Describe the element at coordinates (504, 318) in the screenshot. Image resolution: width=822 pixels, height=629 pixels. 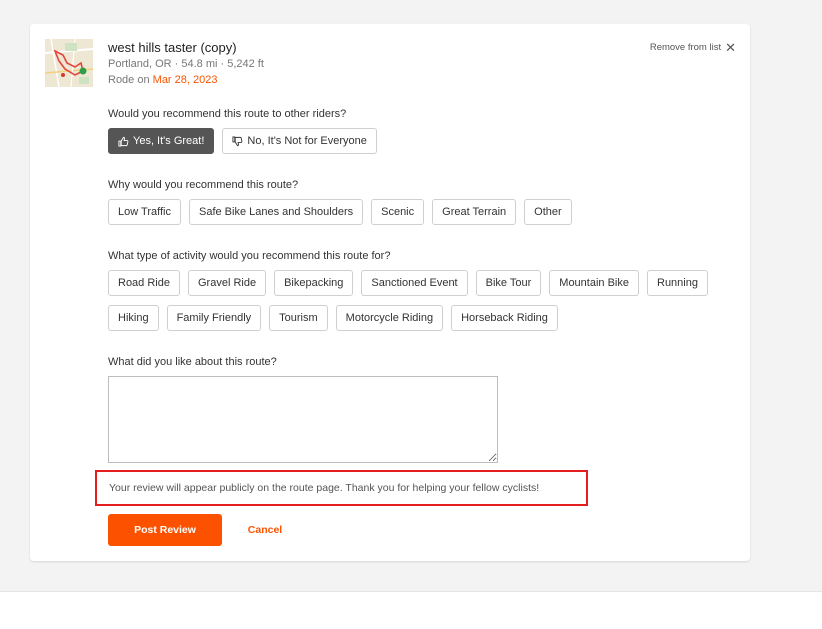
I see `activity-chip-horseback-riding: Horseback Riding` at that location.